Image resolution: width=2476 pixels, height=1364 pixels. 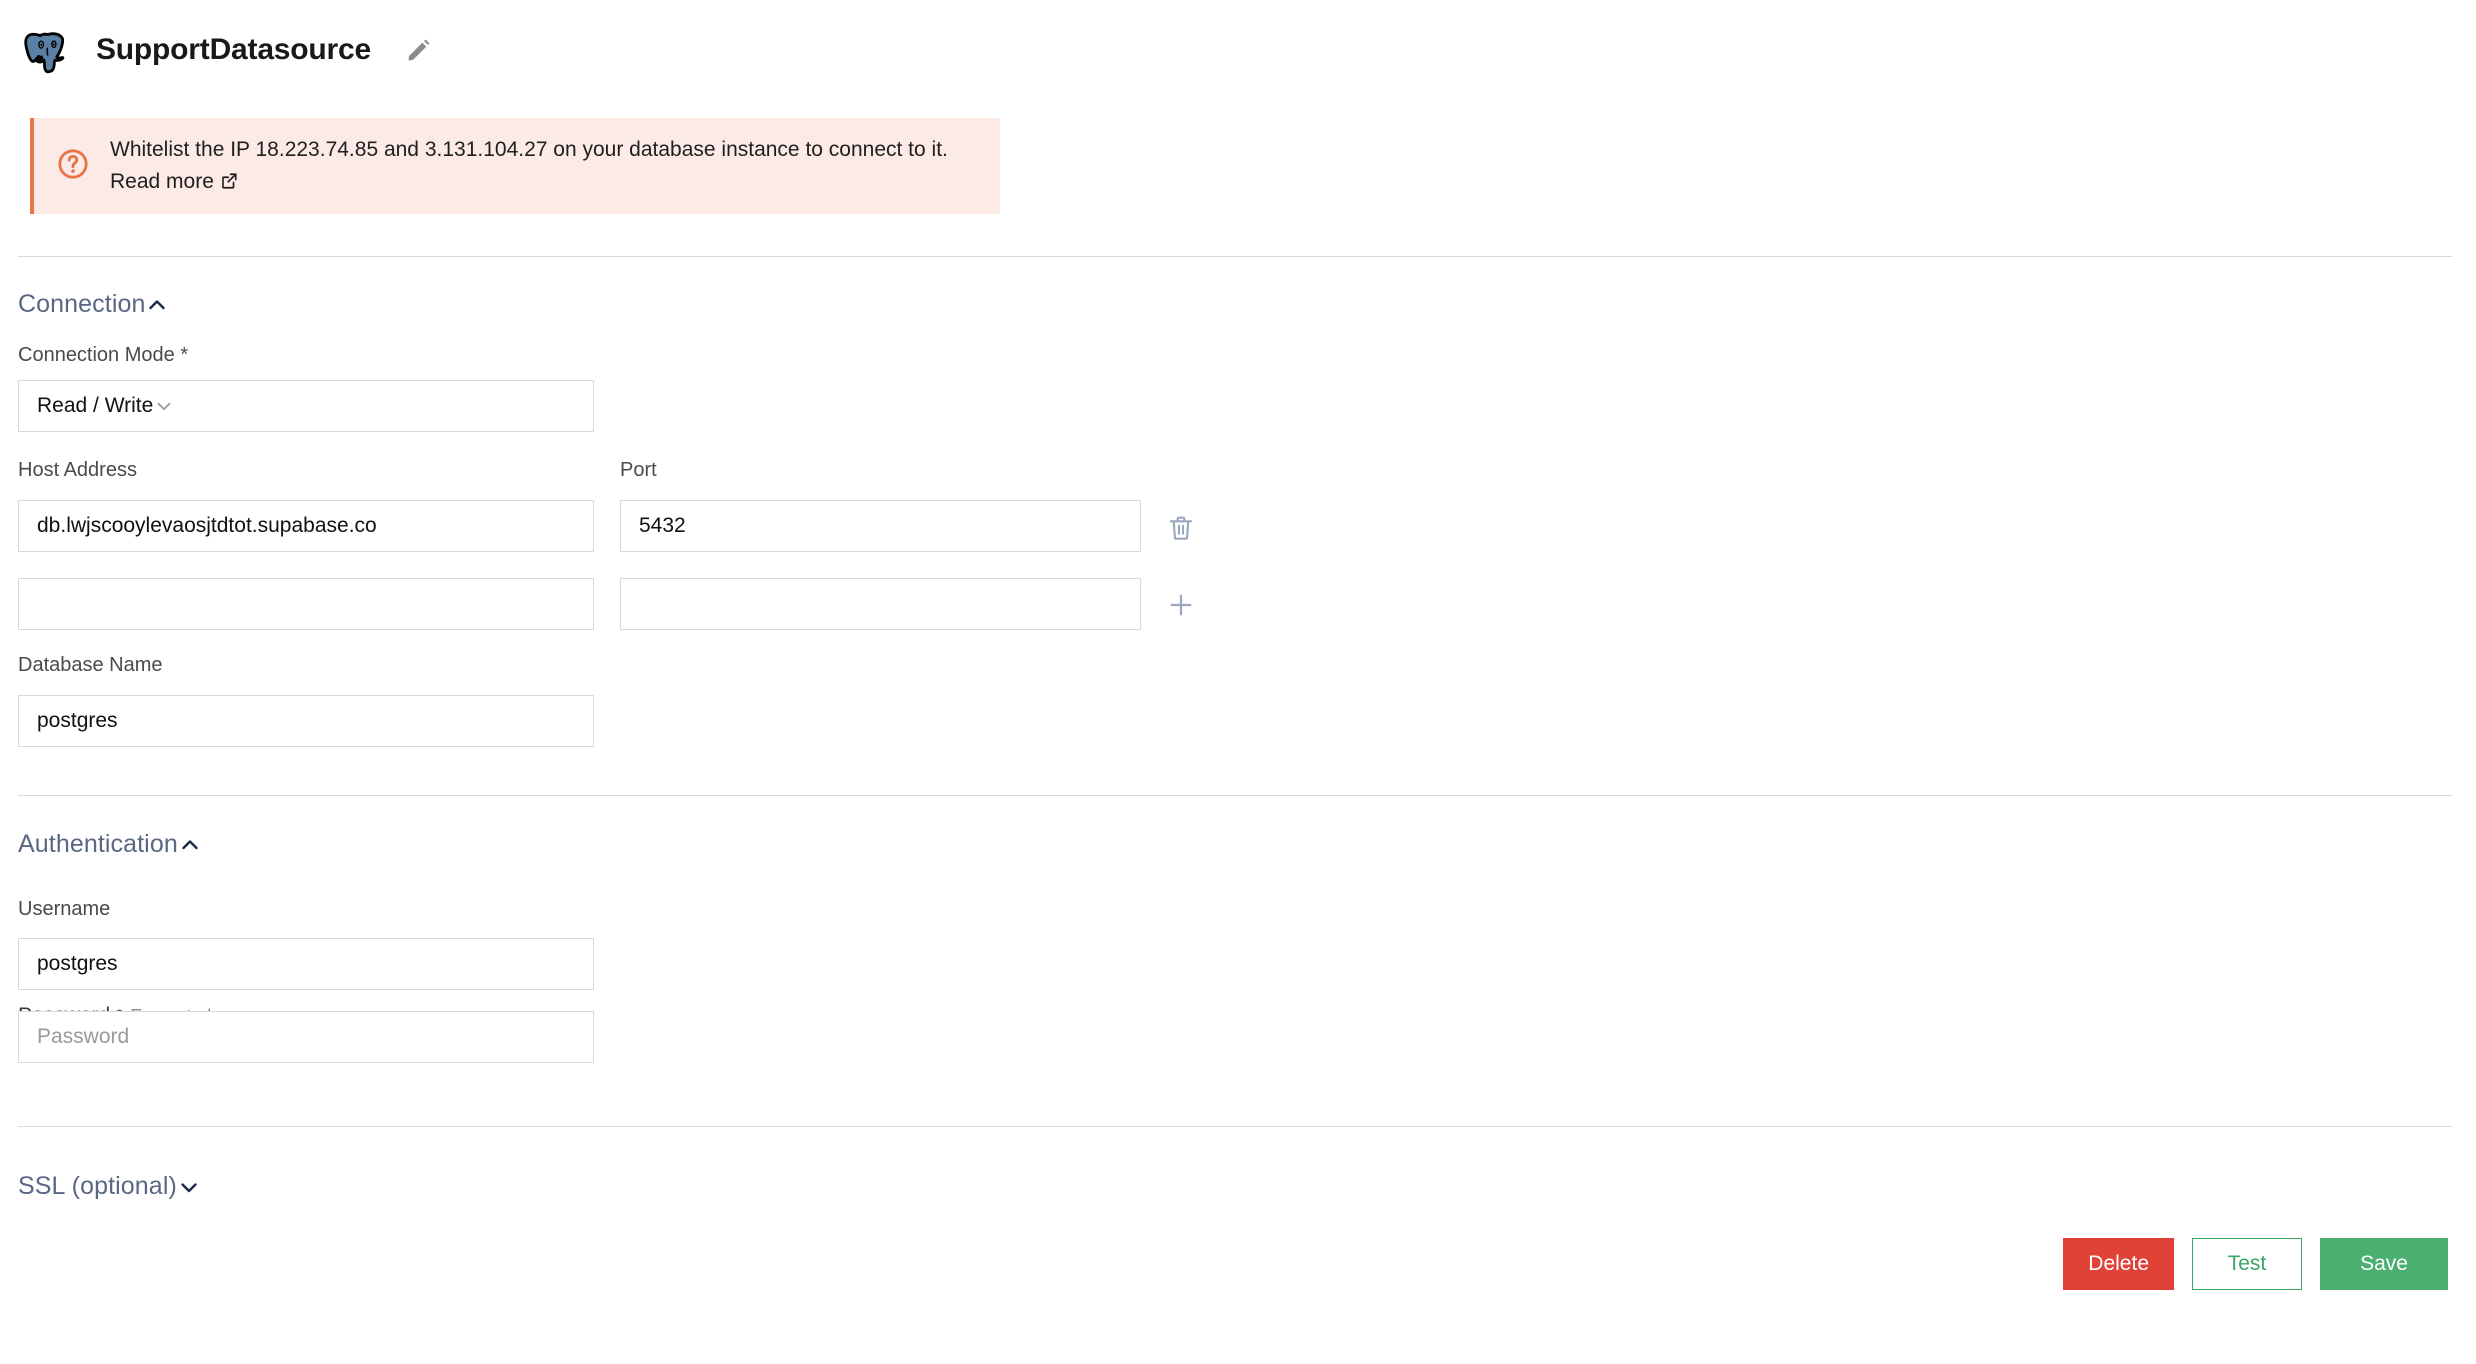 What do you see at coordinates (306, 526) in the screenshot?
I see `host-address-input` at bounding box center [306, 526].